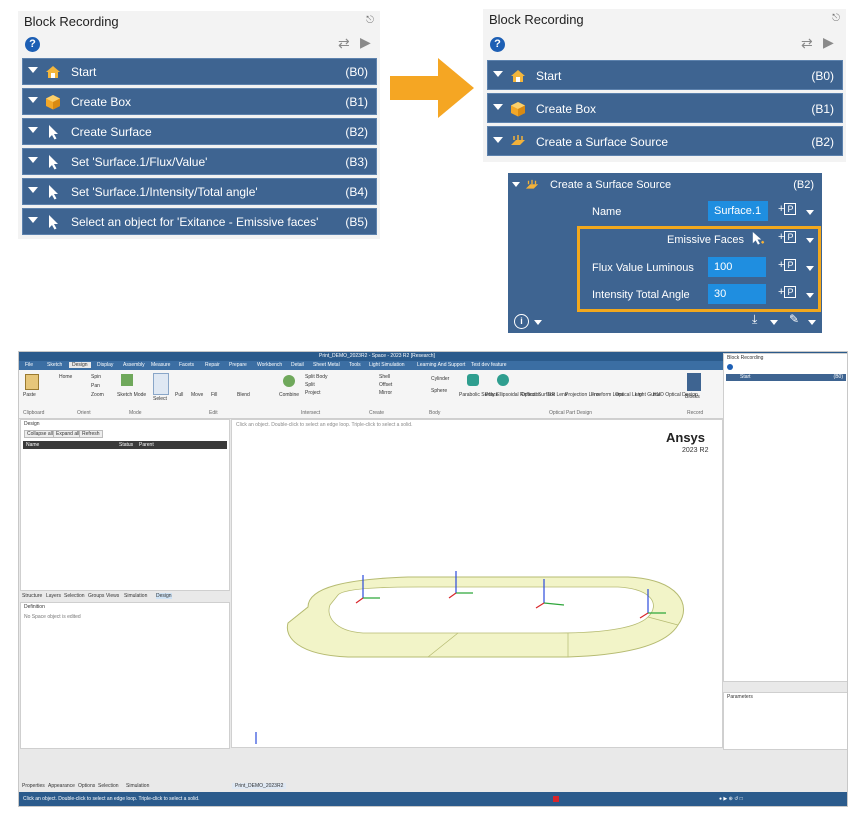 This screenshot has height=821, width=865. What do you see at coordinates (131, 395) in the screenshot?
I see `sketch-mode-button: Sketch Mode` at bounding box center [131, 395].